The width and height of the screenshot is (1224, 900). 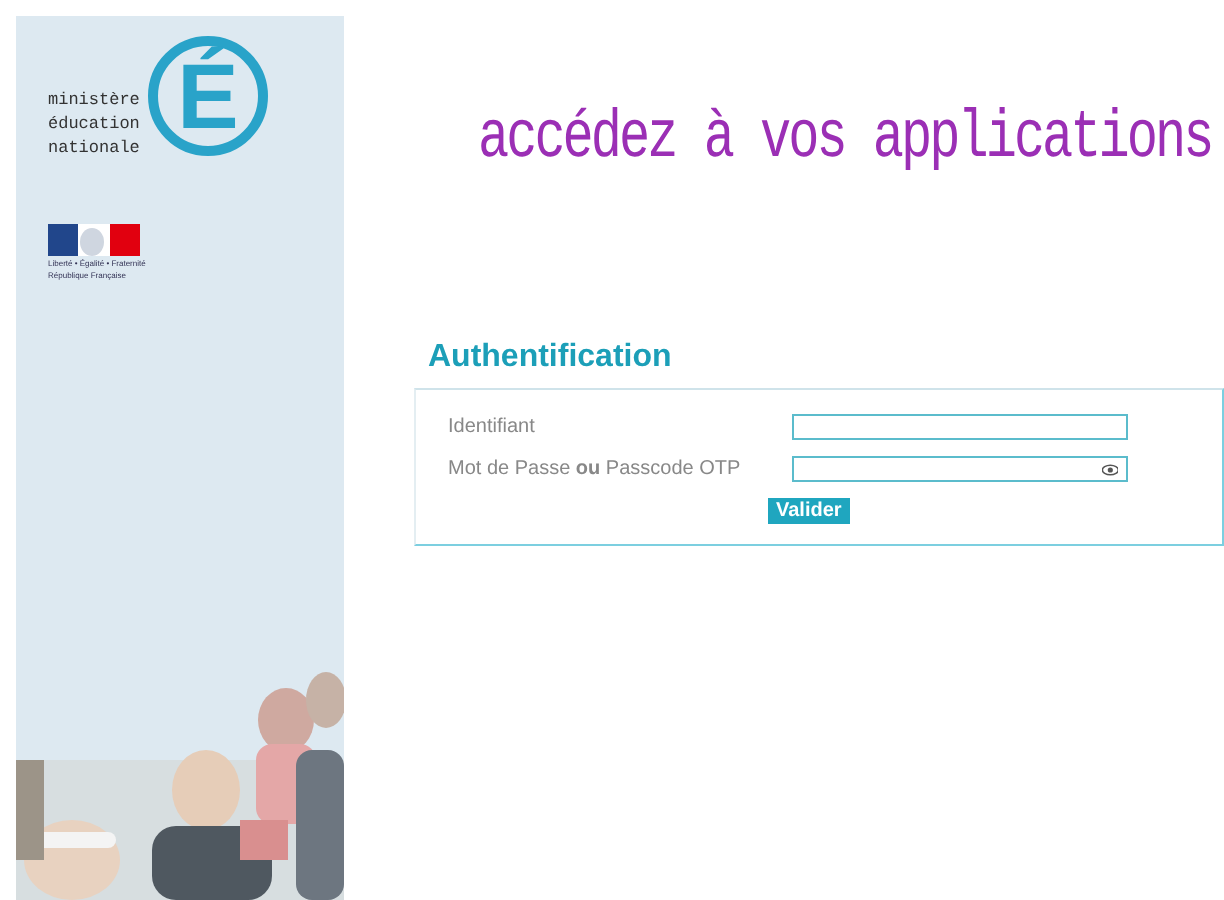 What do you see at coordinates (1109, 469) in the screenshot?
I see `eye-icon` at bounding box center [1109, 469].